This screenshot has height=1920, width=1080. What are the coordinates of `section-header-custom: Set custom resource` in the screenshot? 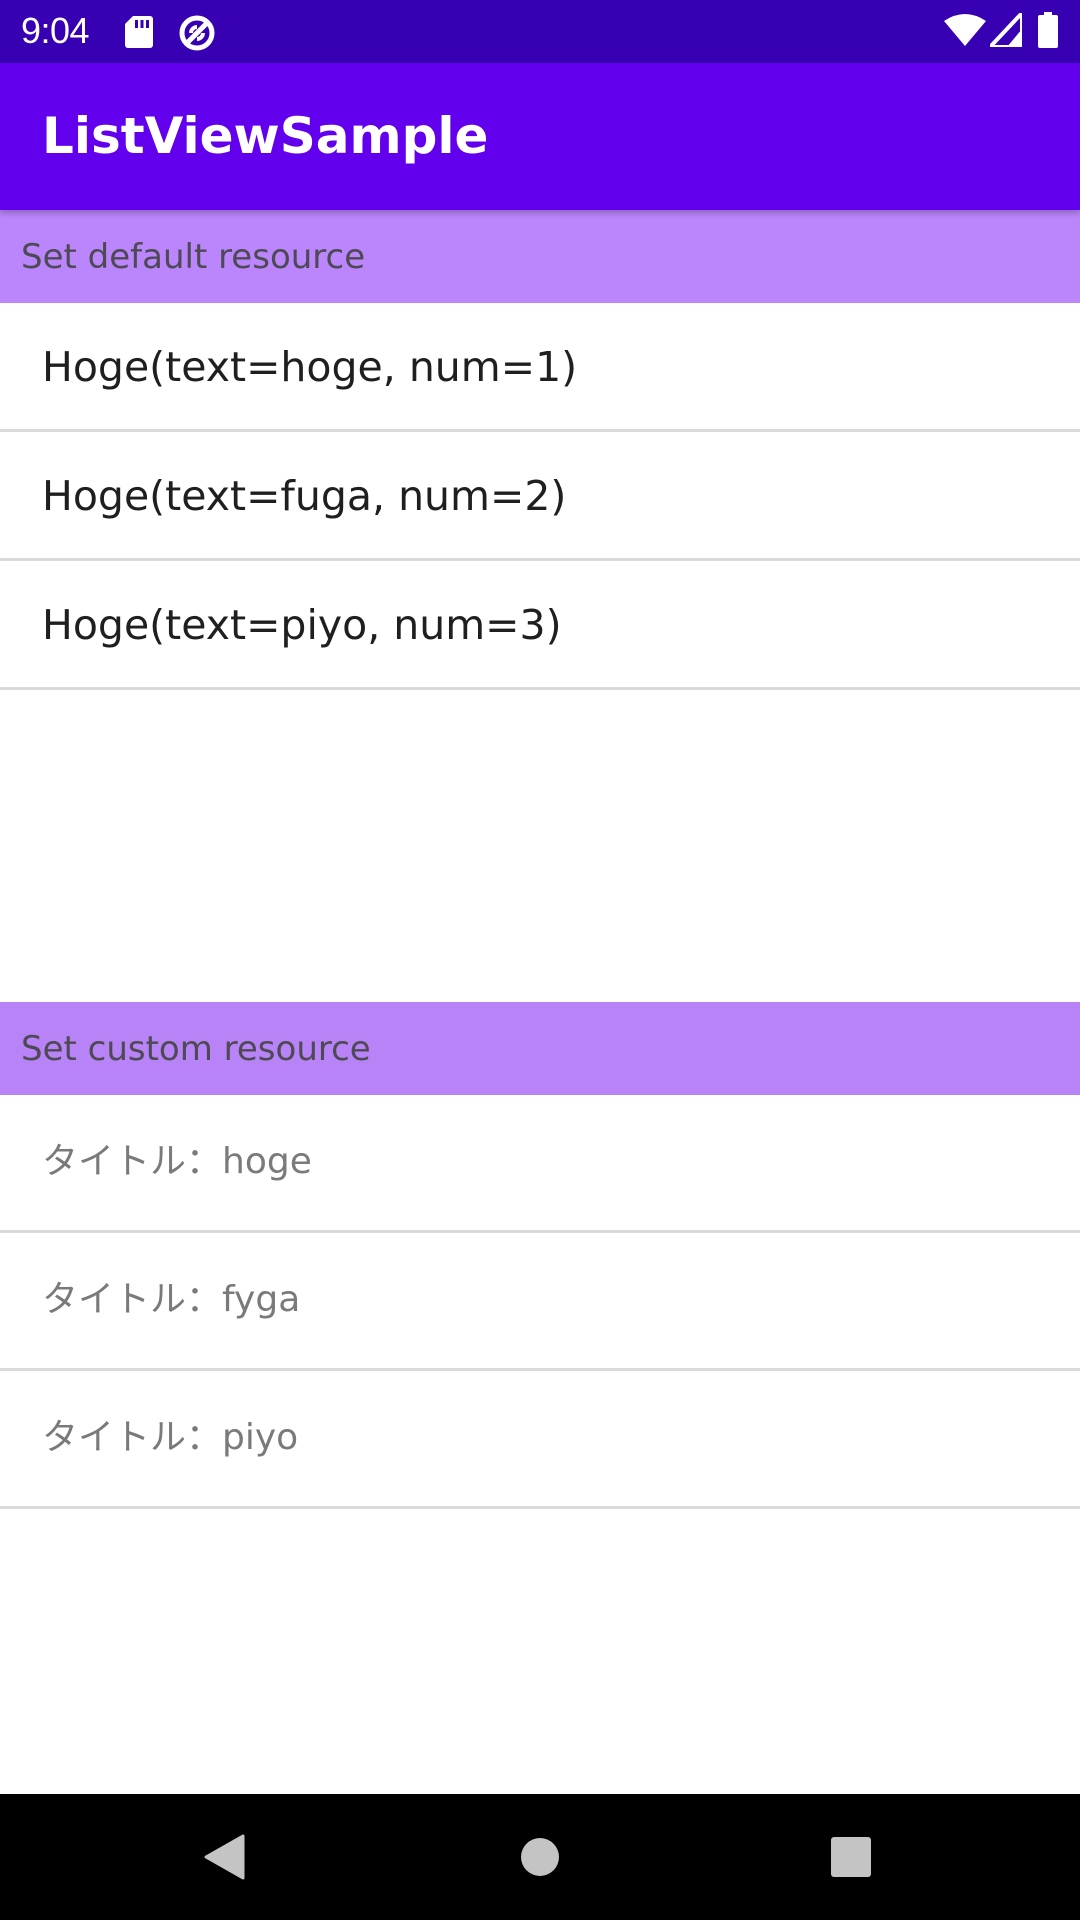 It's located at (540, 1048).